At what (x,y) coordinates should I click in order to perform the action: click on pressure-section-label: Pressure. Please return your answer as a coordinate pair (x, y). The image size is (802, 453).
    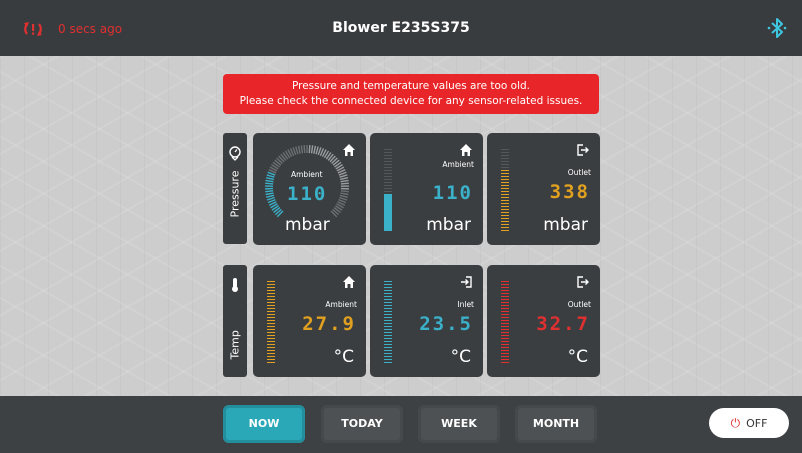
    Looking at the image, I should click on (235, 188).